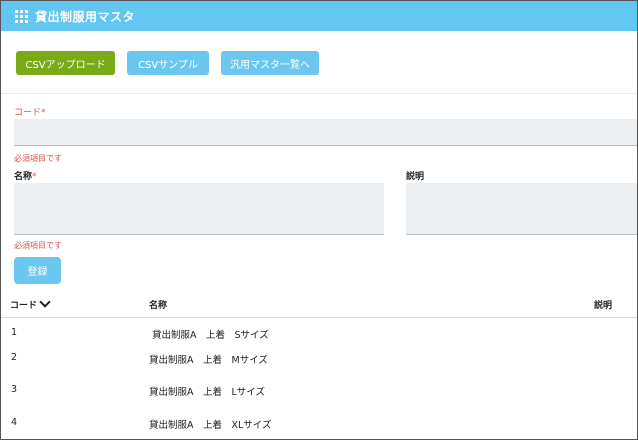 The image size is (638, 440). What do you see at coordinates (207, 392) in the screenshot?
I see `row-name: 貸出制服A 上着 Lサイズ` at bounding box center [207, 392].